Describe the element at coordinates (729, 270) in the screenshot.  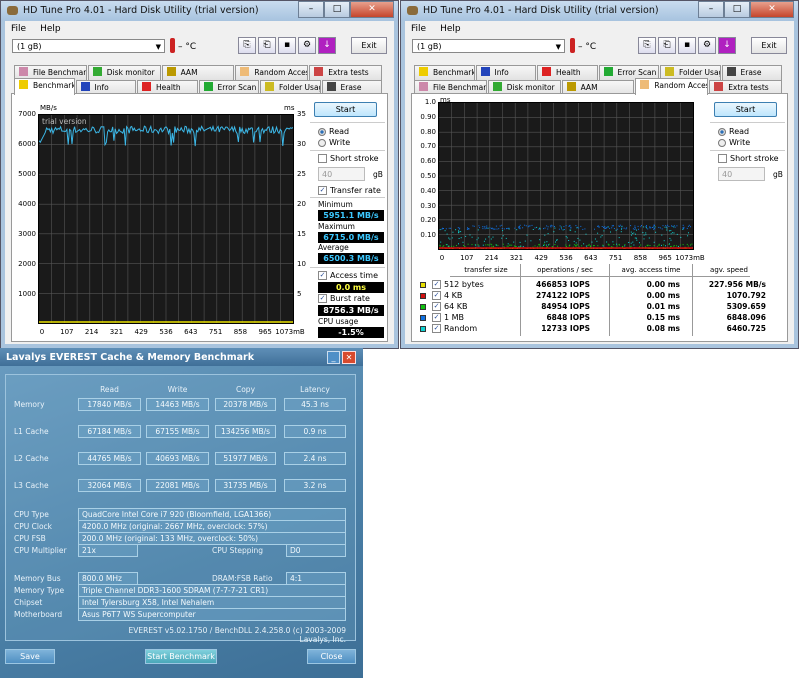
I see `column-header-agv-speed: agv. speed` at that location.